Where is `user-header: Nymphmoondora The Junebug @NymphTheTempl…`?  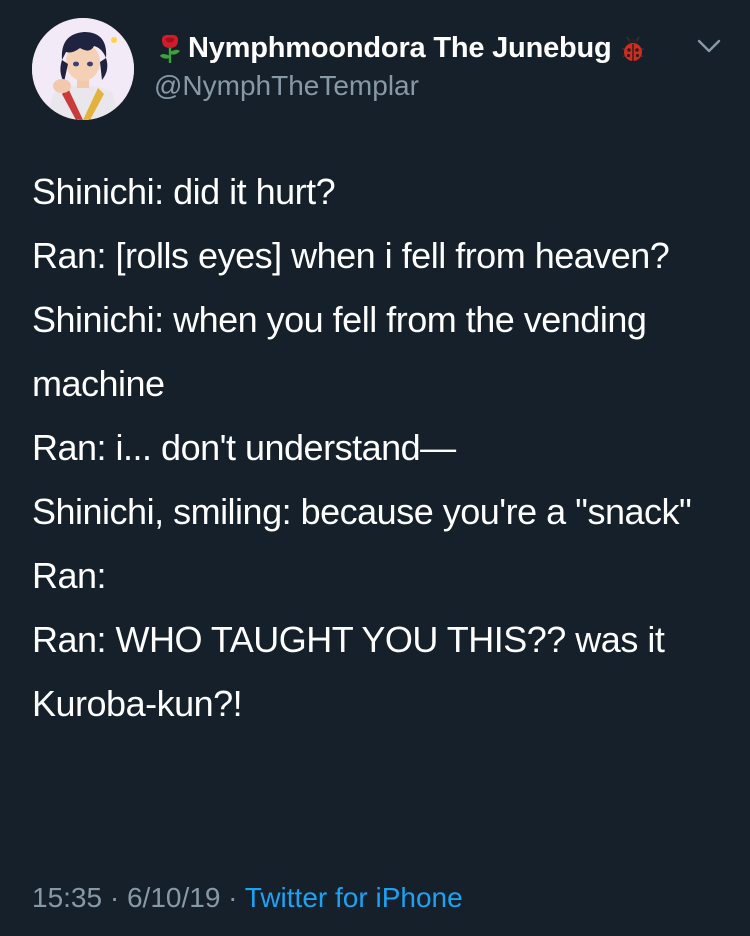 user-header: Nymphmoondora The Junebug @NymphTheTempl… is located at coordinates (401, 66).